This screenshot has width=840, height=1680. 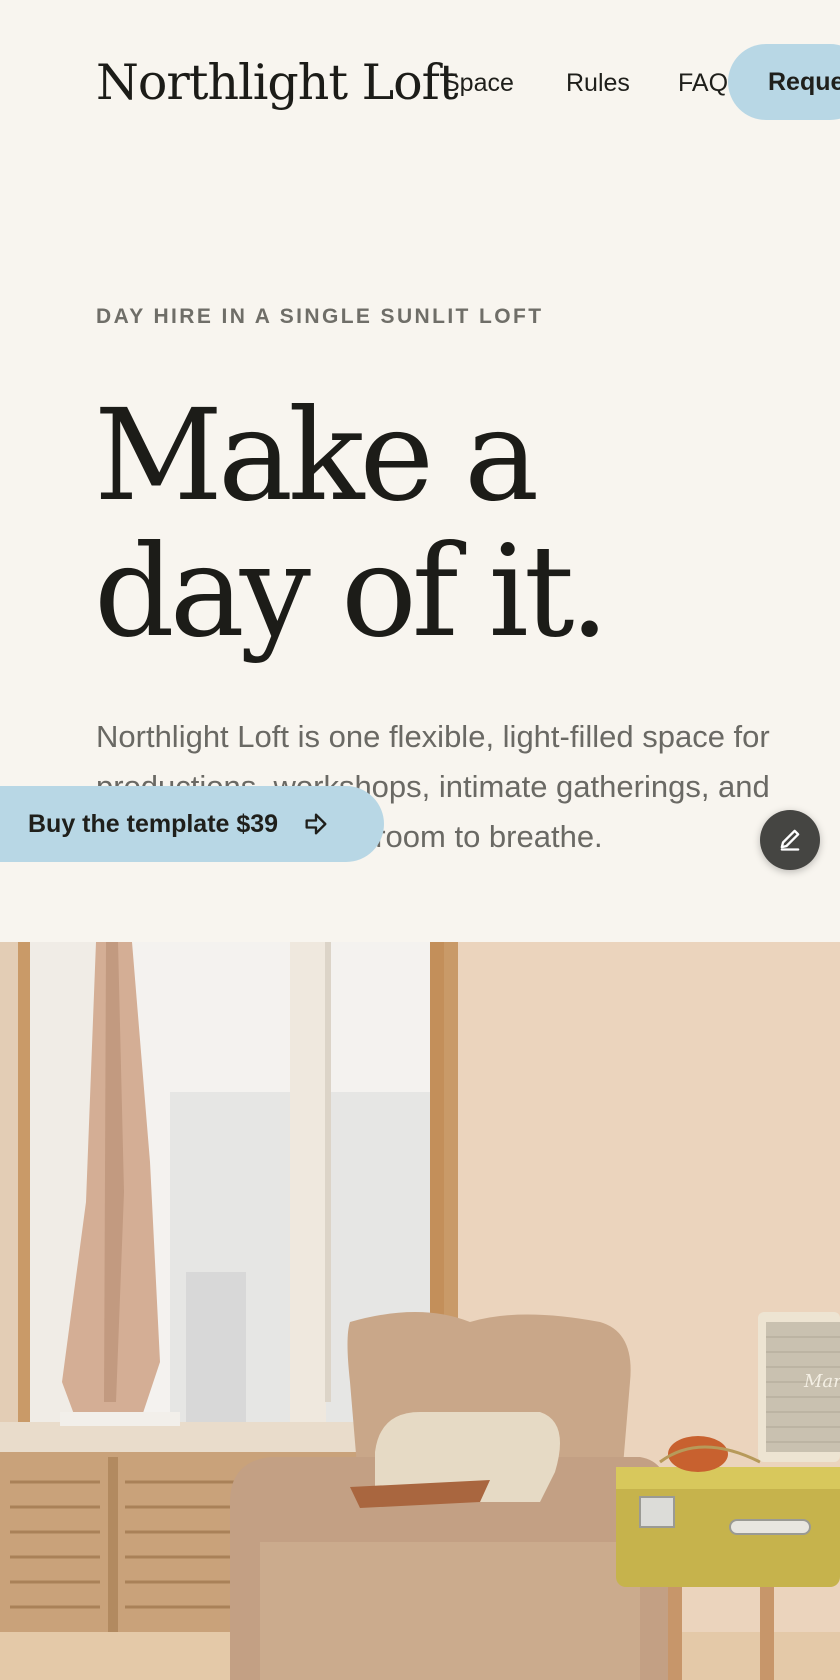 What do you see at coordinates (598, 83) in the screenshot?
I see `nav-link-rules: Rules` at bounding box center [598, 83].